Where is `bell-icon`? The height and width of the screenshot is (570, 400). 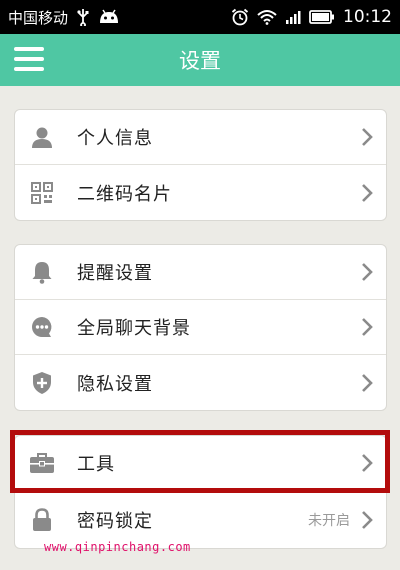
bell-icon is located at coordinates (42, 272).